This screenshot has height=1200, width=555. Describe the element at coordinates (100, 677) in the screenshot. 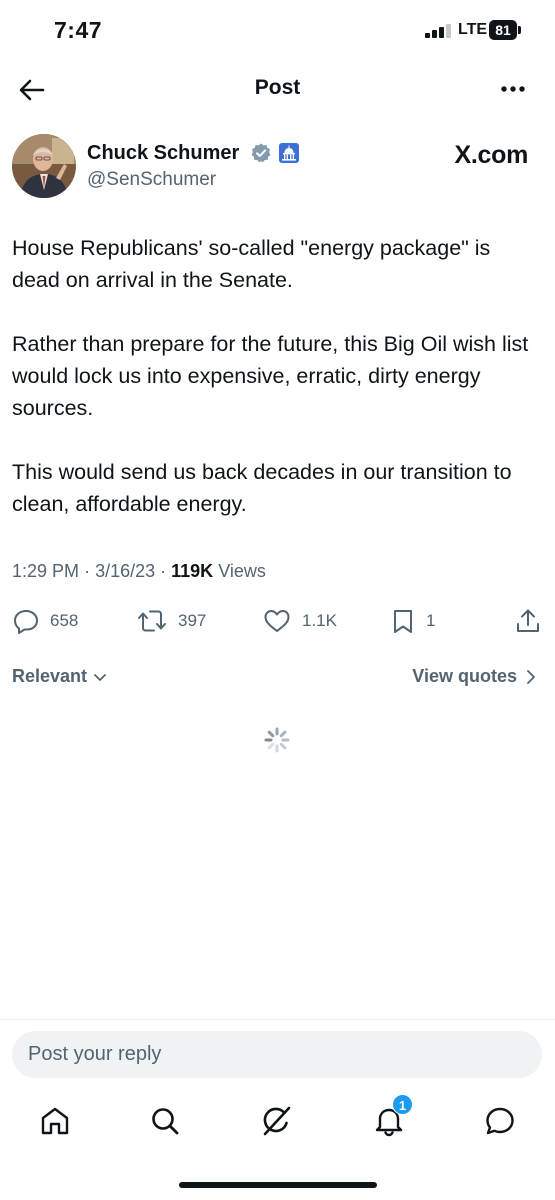

I see `chevron-down-icon` at that location.